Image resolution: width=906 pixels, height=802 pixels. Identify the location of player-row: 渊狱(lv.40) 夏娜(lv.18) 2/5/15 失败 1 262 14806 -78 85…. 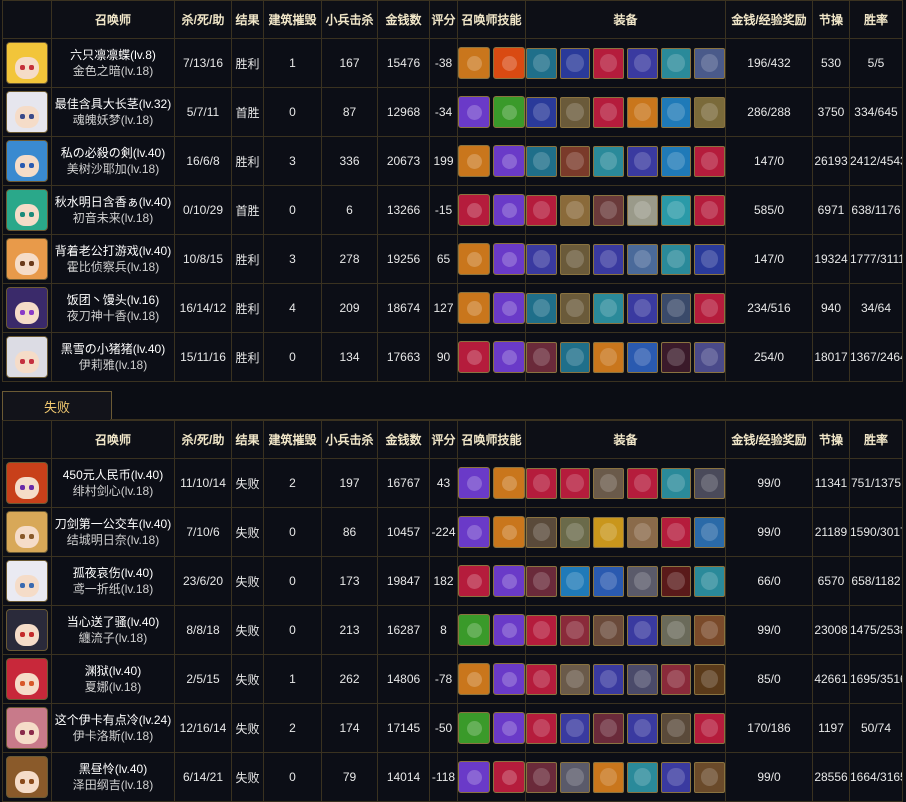
(452, 679).